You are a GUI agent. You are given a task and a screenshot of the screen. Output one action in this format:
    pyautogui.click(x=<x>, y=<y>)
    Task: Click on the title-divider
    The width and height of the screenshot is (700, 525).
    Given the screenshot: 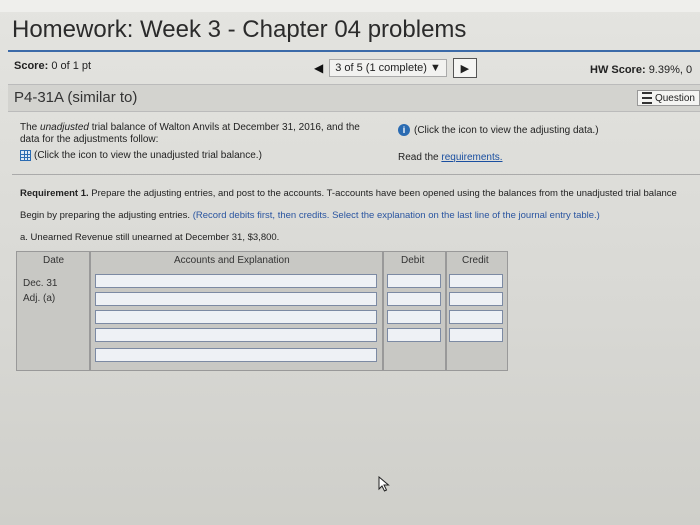 What is the action you would take?
    pyautogui.click(x=354, y=51)
    